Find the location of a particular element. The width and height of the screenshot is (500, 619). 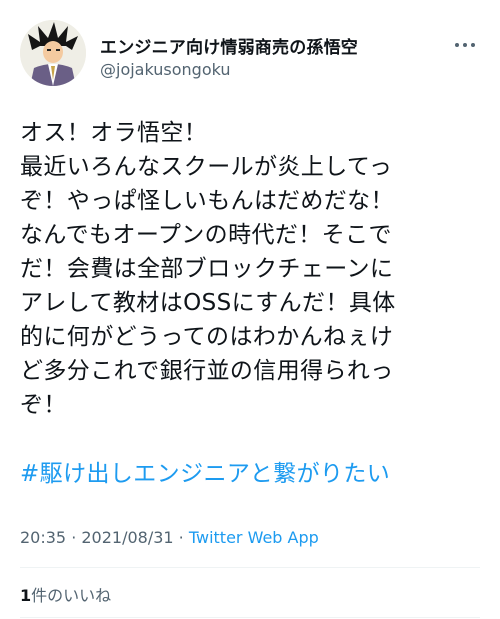

tweet-text-line: なんでもオープンの時代だ！そこで is located at coordinates (206, 235).